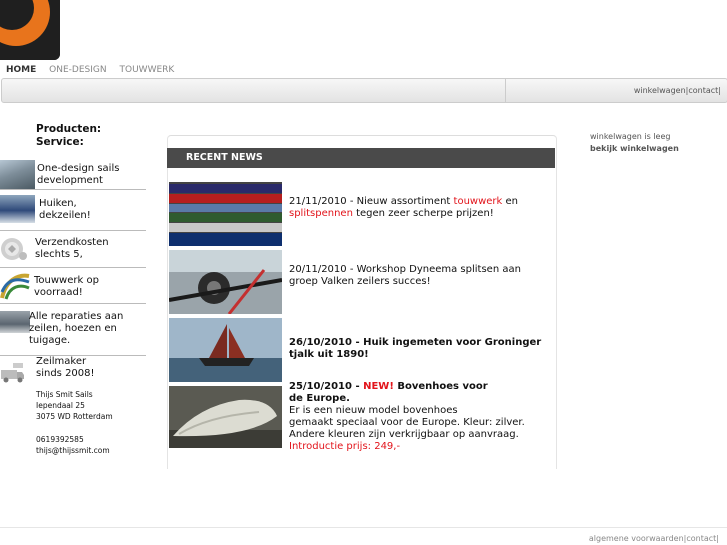 This screenshot has height=545, width=727. Describe the element at coordinates (361, 158) in the screenshot. I see `news-header: RECENT NEWS` at that location.